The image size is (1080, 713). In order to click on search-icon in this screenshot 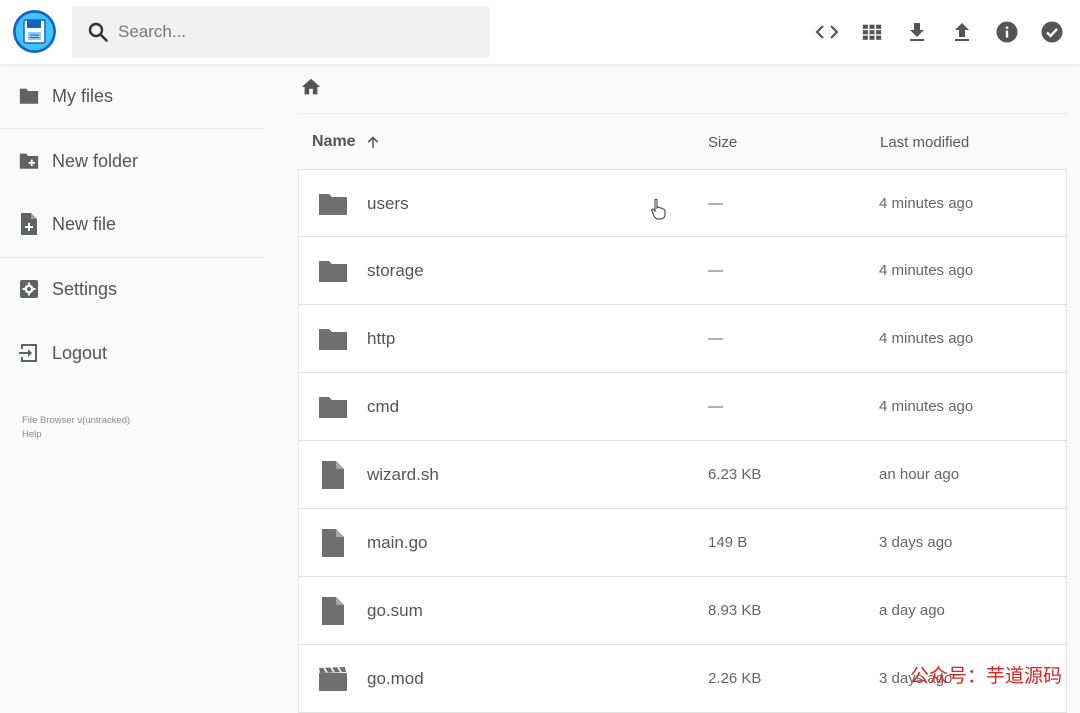, I will do `click(98, 32)`.